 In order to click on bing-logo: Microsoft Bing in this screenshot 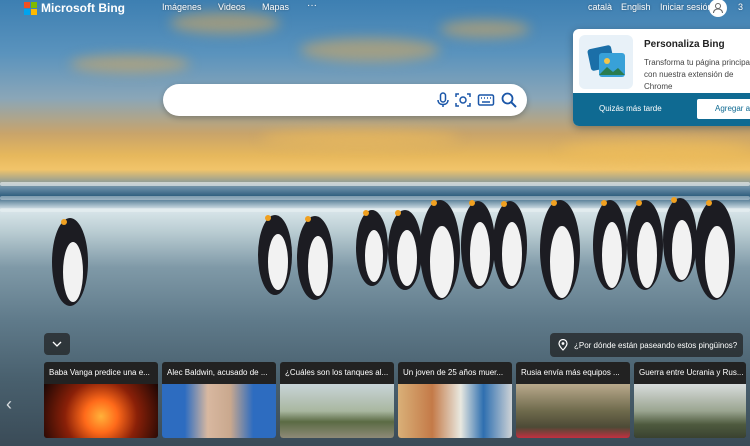, I will do `click(74, 8)`.